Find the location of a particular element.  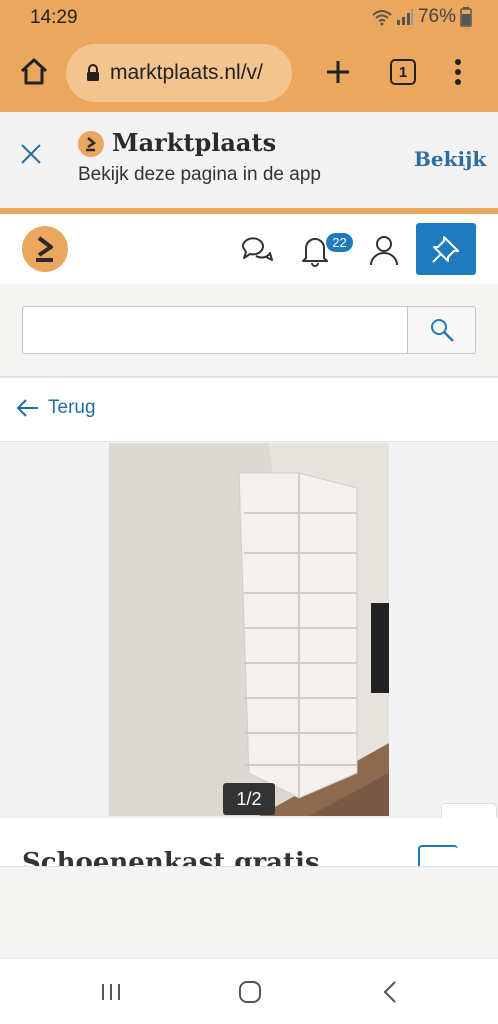

open-in-app-button: Bekijk is located at coordinates (450, 159).